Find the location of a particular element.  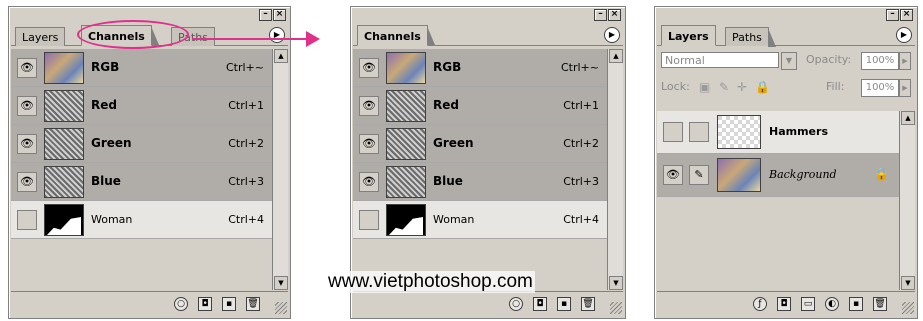

lock-fill-row: Lock: ▣ ✎ ✛ 🔒 Fill: 100% ▶ is located at coordinates (786, 89).